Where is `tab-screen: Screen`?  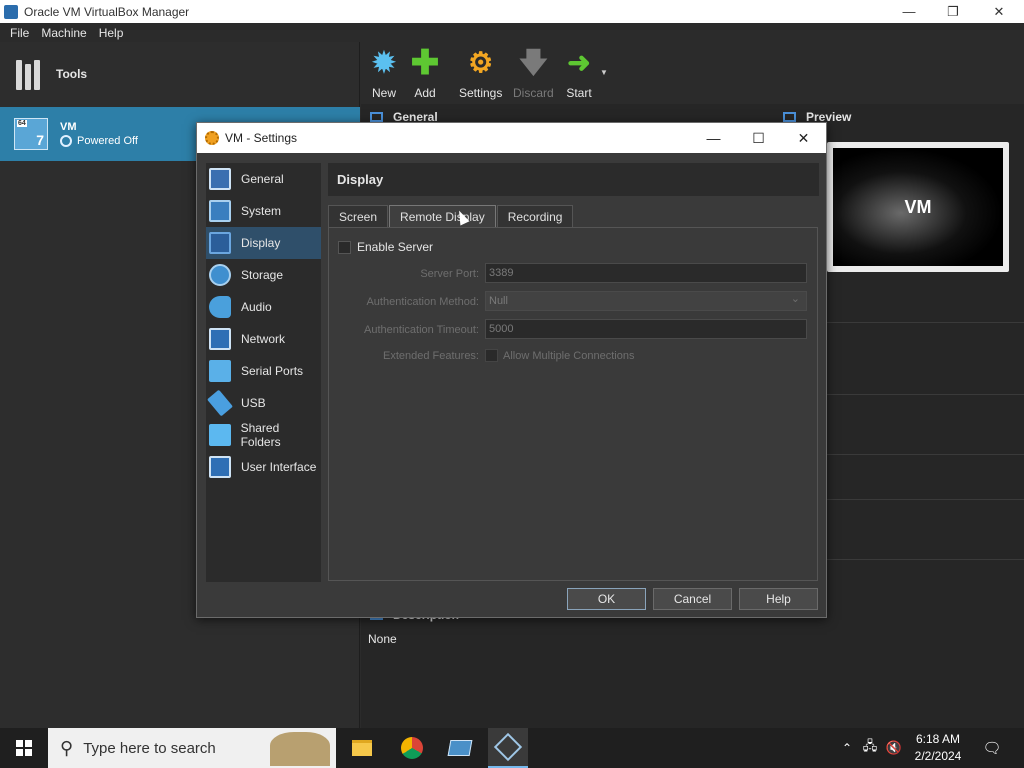 tab-screen: Screen is located at coordinates (358, 216).